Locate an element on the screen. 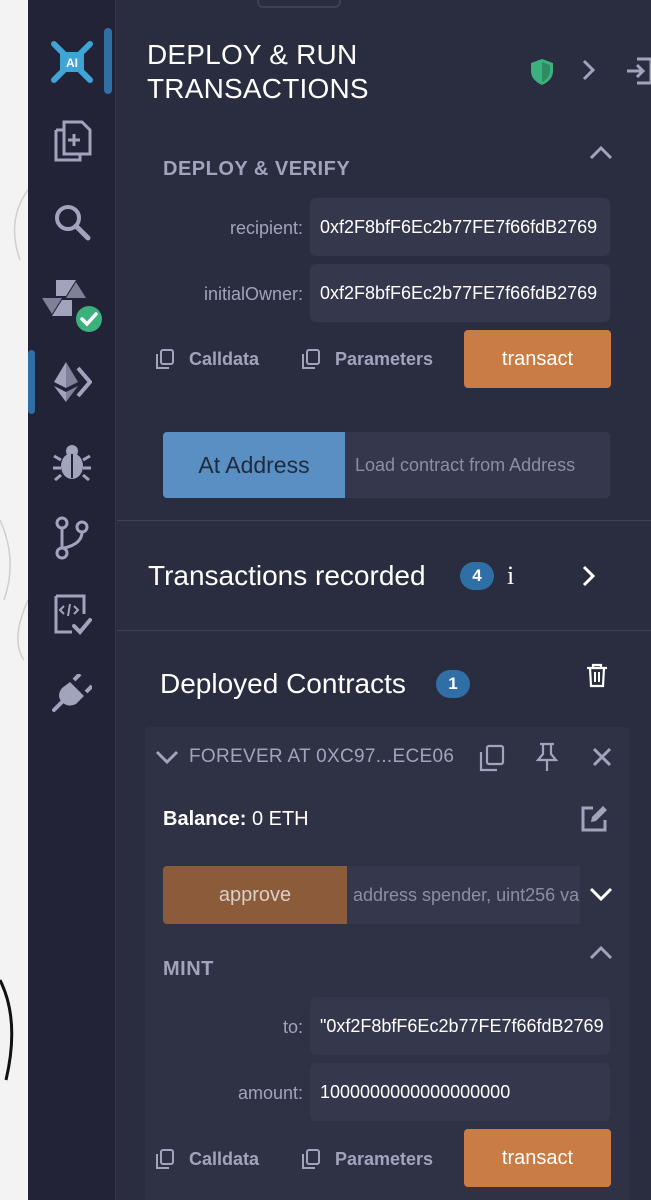  sidebar-item-debugger is located at coordinates (72, 462).